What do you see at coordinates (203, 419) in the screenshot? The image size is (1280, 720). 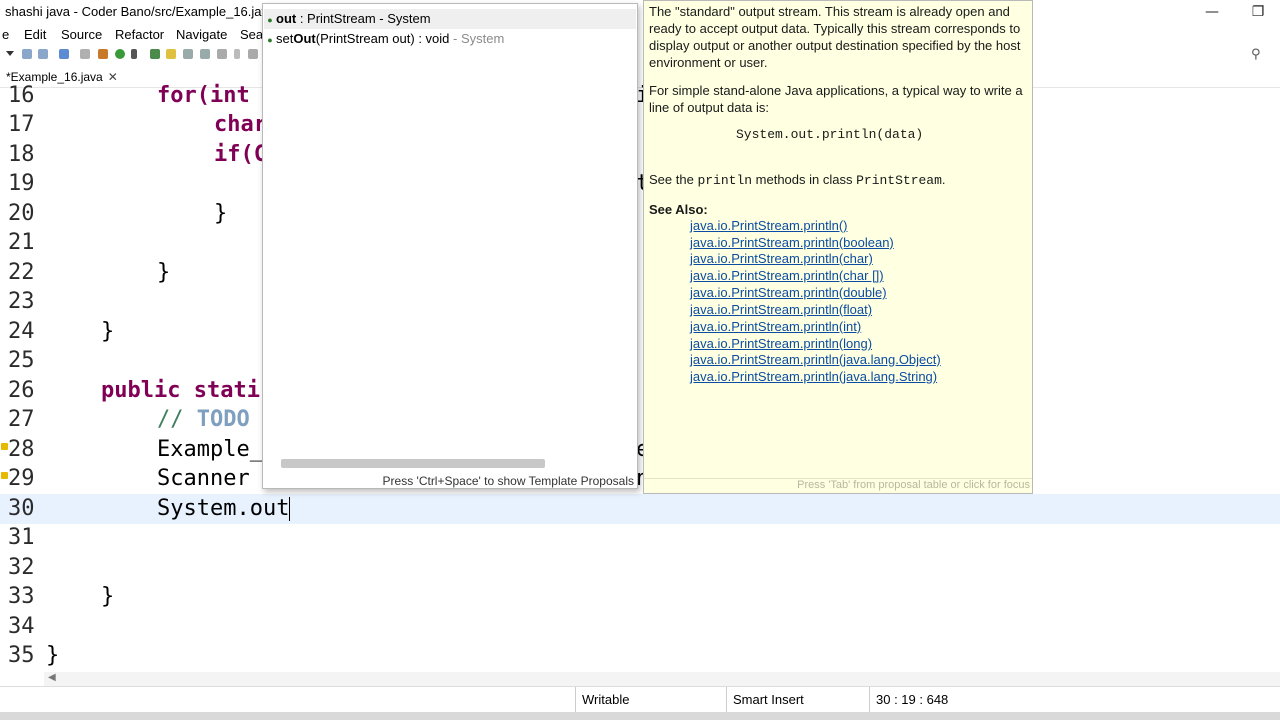 I see `code-comment: // TODO` at bounding box center [203, 419].